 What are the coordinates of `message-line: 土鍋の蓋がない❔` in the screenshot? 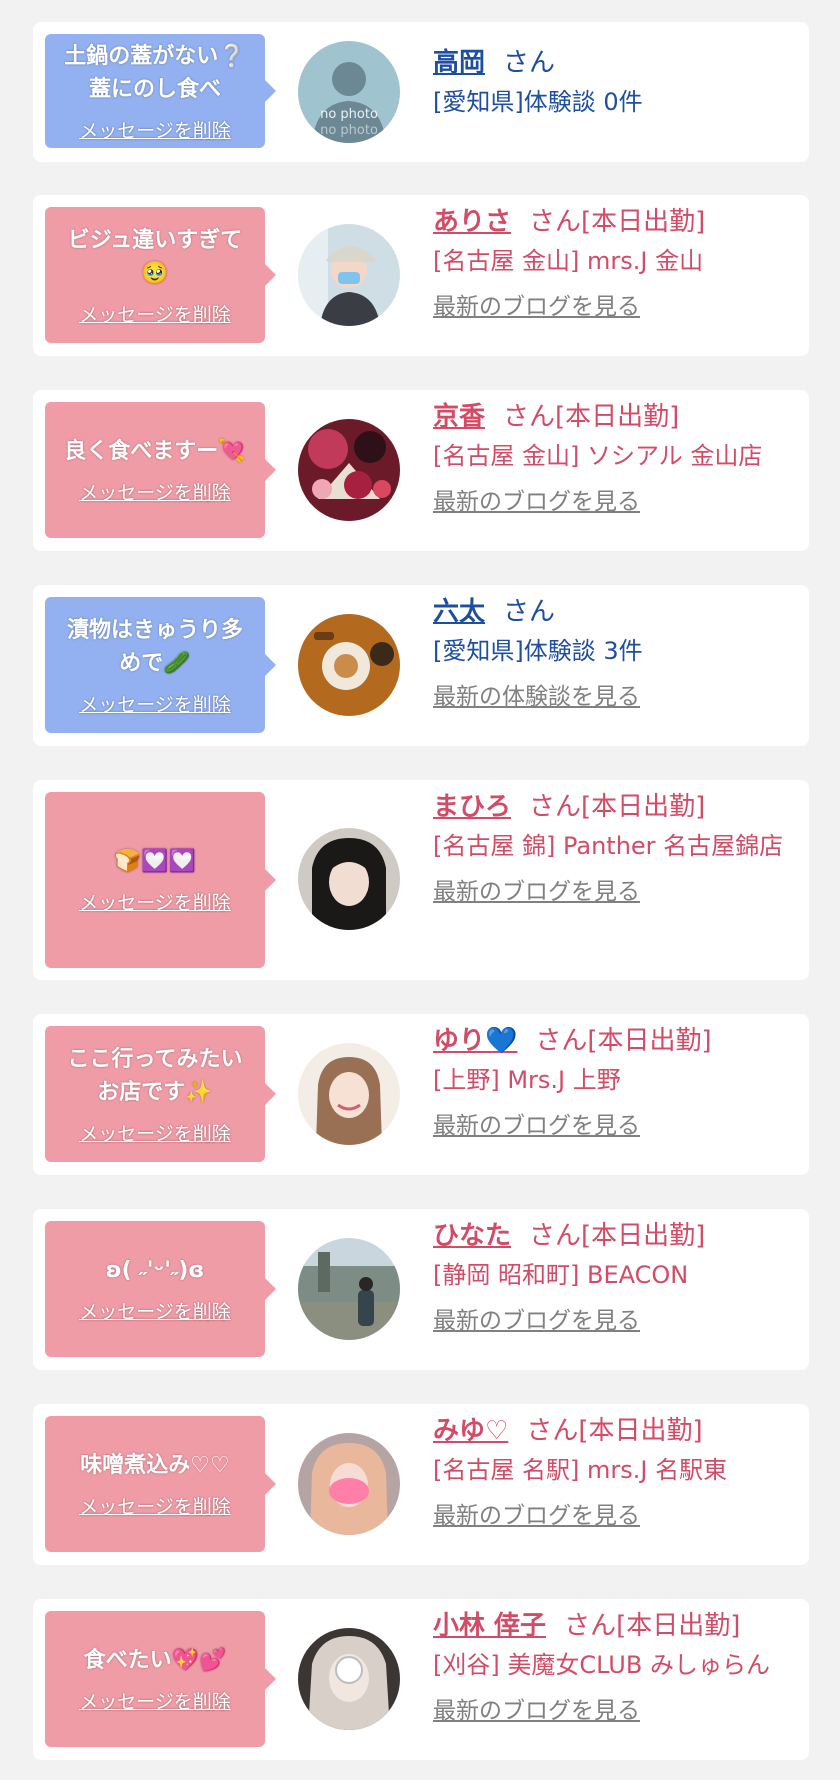 It's located at (155, 56).